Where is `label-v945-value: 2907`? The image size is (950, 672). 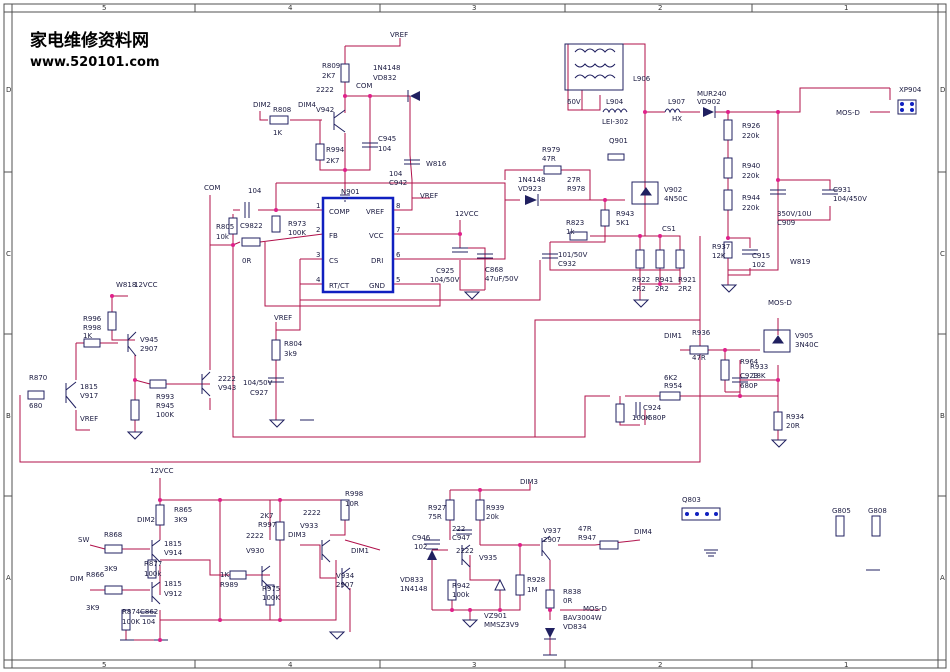
label-v945-value: 2907 is located at coordinates (149, 349).